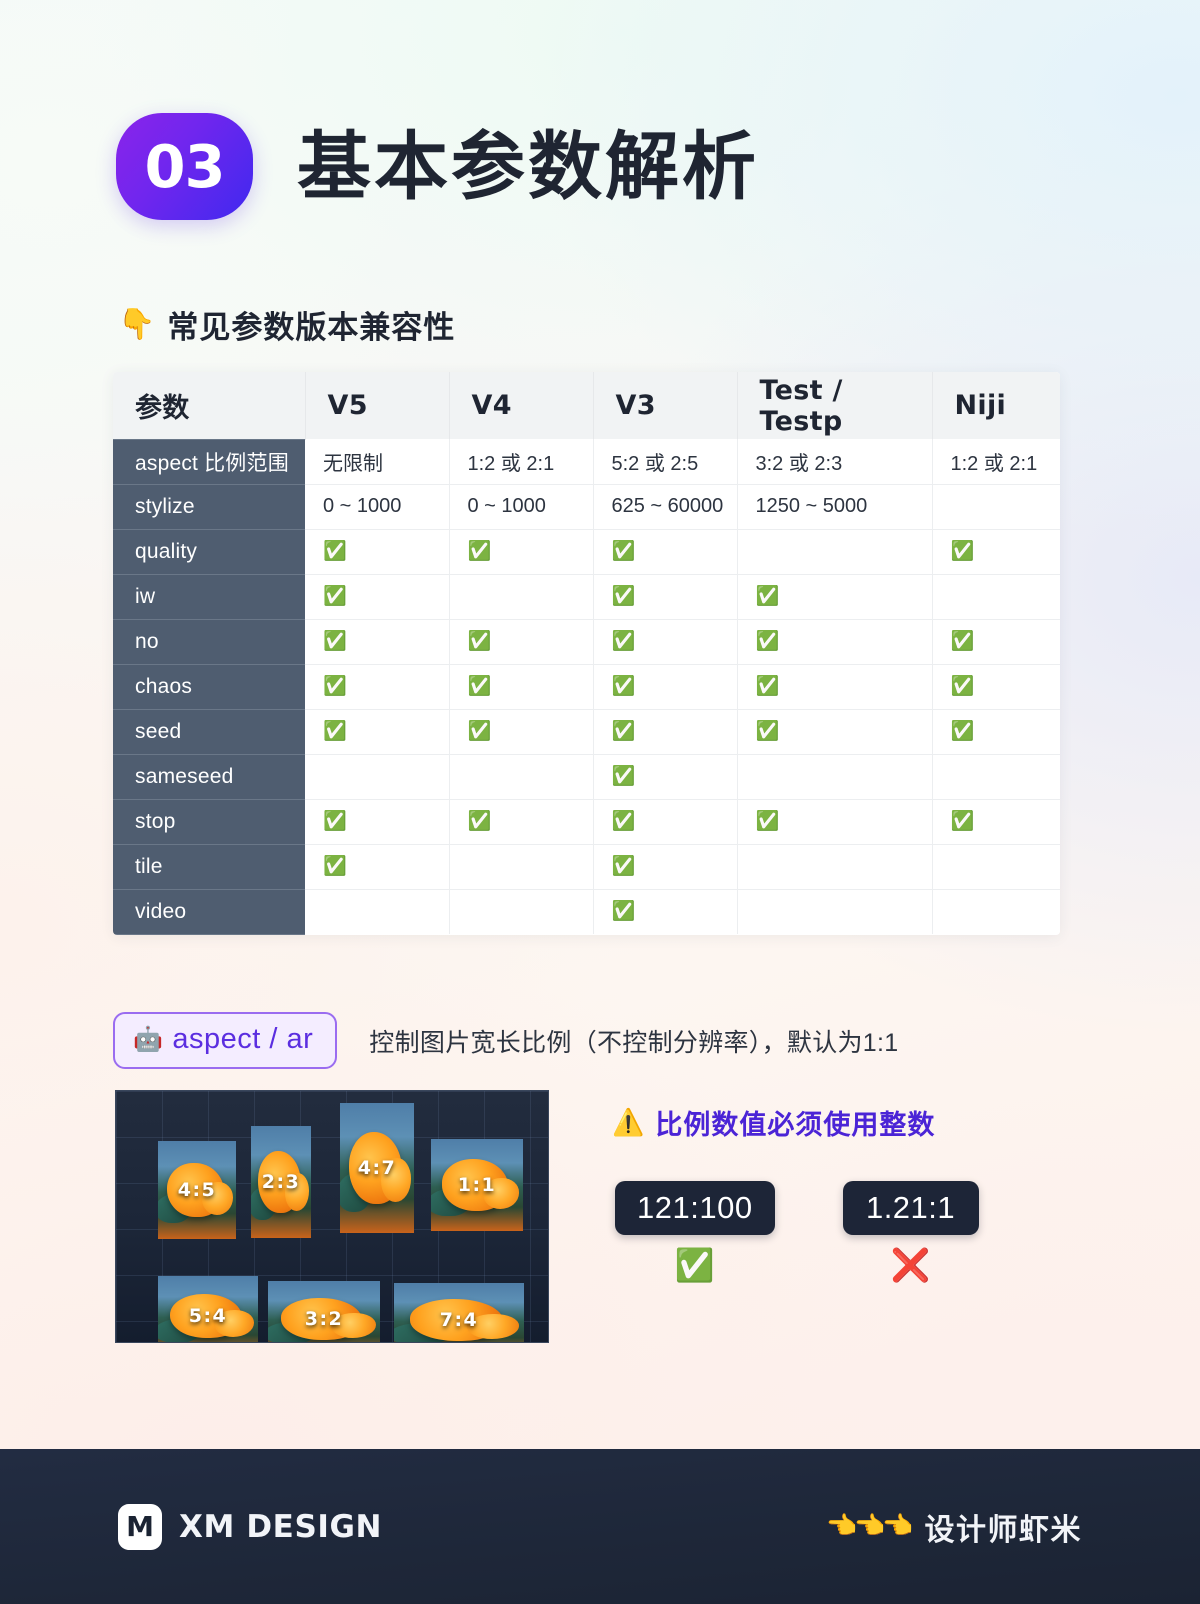 The height and width of the screenshot is (1604, 1200). I want to click on table-row: seed ✅ ✅ ✅ ✅ ✅, so click(586, 732).